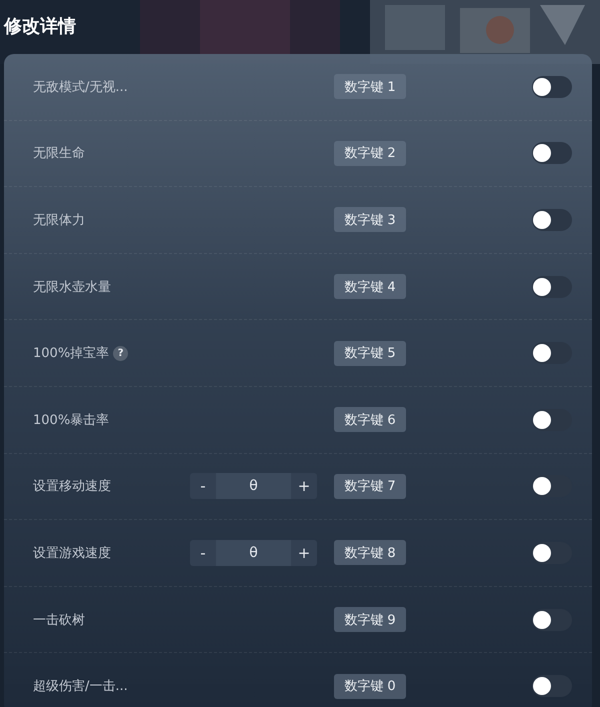 This screenshot has width=600, height=707. I want to click on option-label: 设置游戏速度, so click(72, 553).